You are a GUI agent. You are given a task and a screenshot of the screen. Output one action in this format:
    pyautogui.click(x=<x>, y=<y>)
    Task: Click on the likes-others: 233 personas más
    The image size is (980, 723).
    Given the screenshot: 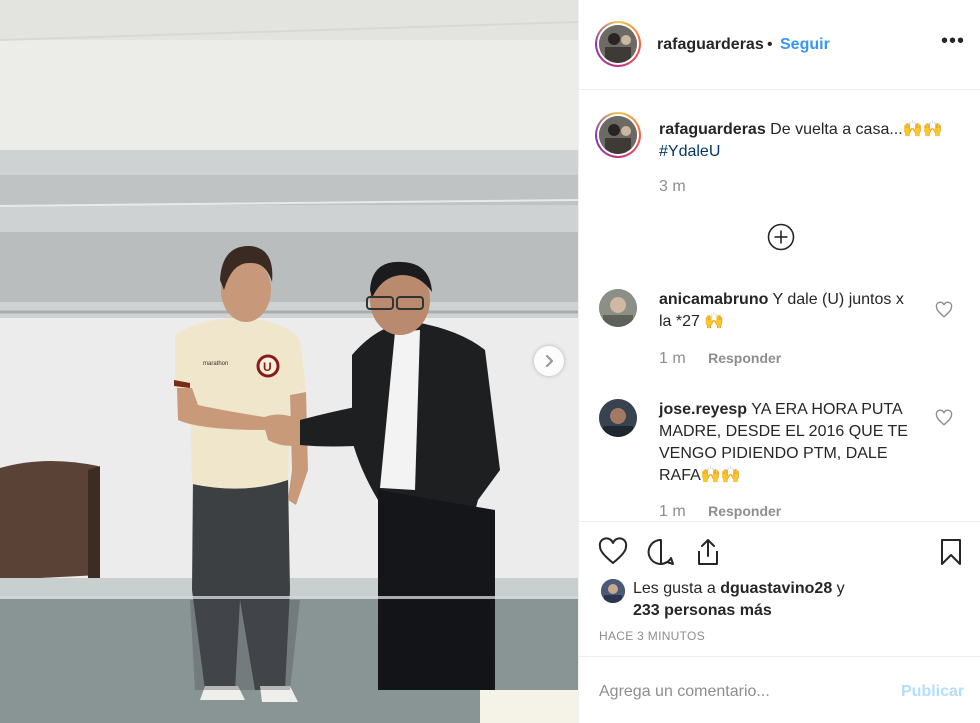 What is the action you would take?
    pyautogui.click(x=702, y=610)
    